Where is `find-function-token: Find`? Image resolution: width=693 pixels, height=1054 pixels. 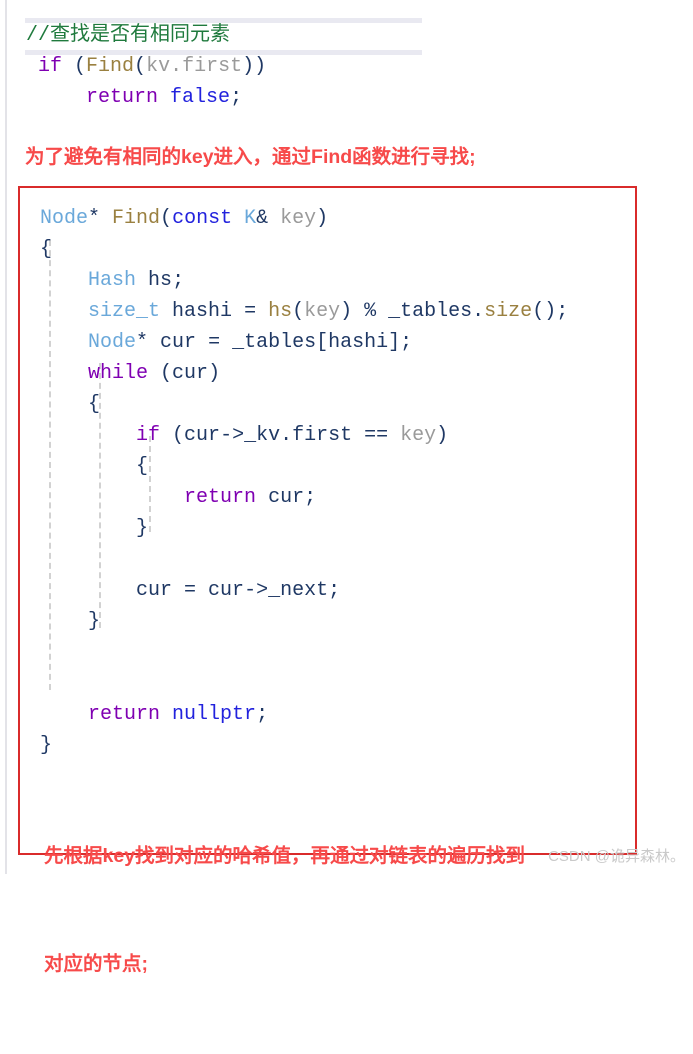 find-function-token: Find is located at coordinates (136, 218).